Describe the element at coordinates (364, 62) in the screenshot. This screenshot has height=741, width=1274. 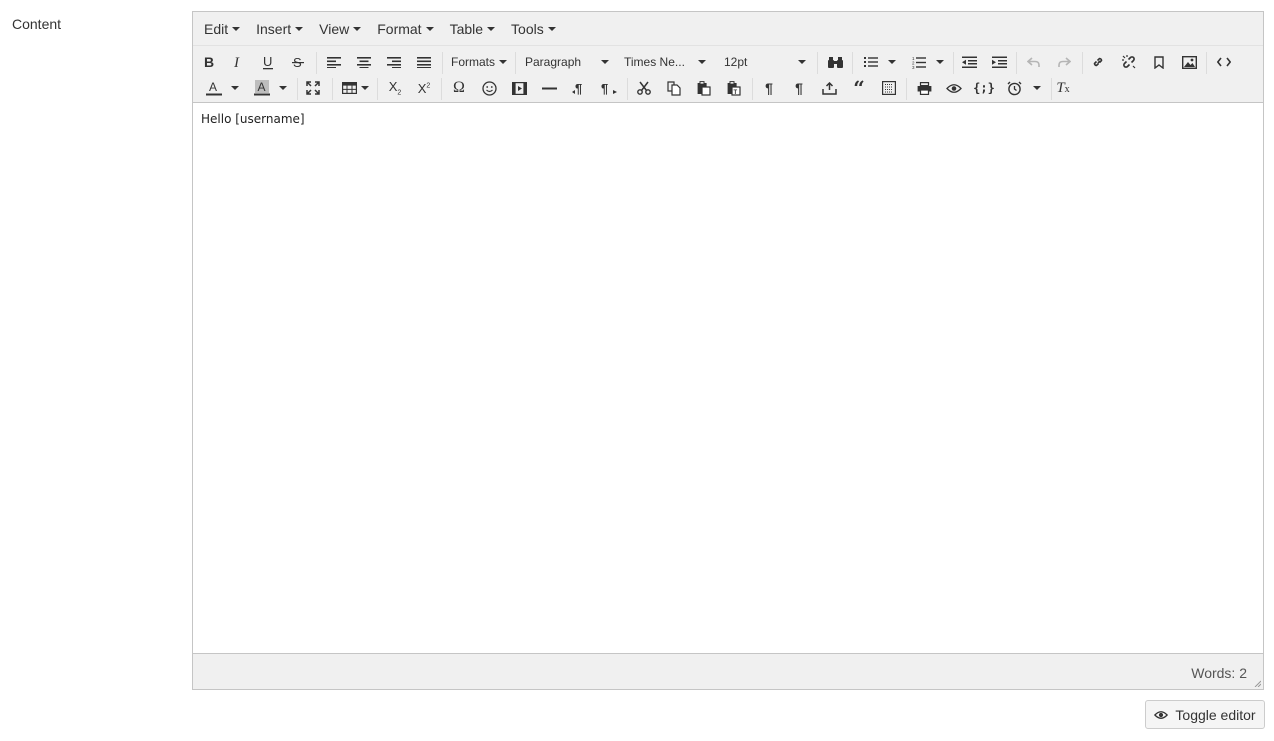
I see `align-center-button` at that location.